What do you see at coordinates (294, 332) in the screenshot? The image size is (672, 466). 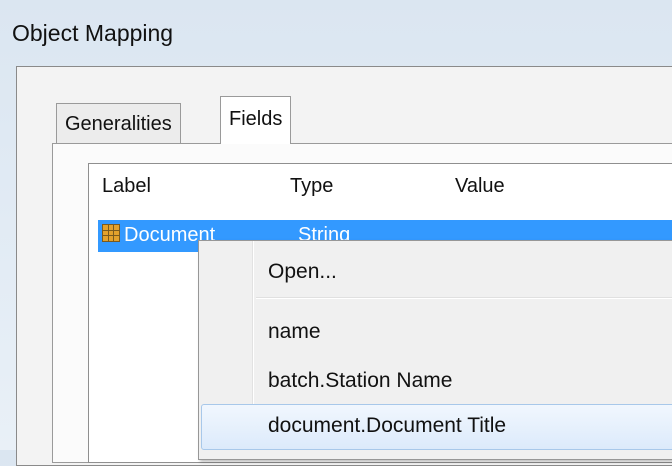 I see `menu-item-name: name` at bounding box center [294, 332].